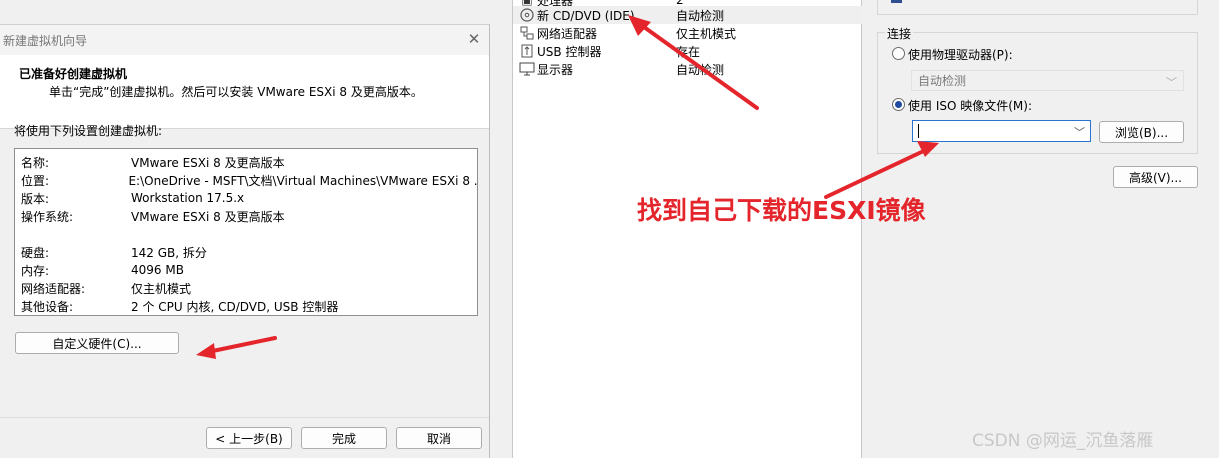 The height and width of the screenshot is (458, 1219). What do you see at coordinates (527, 69) in the screenshot?
I see `display-icon` at bounding box center [527, 69].